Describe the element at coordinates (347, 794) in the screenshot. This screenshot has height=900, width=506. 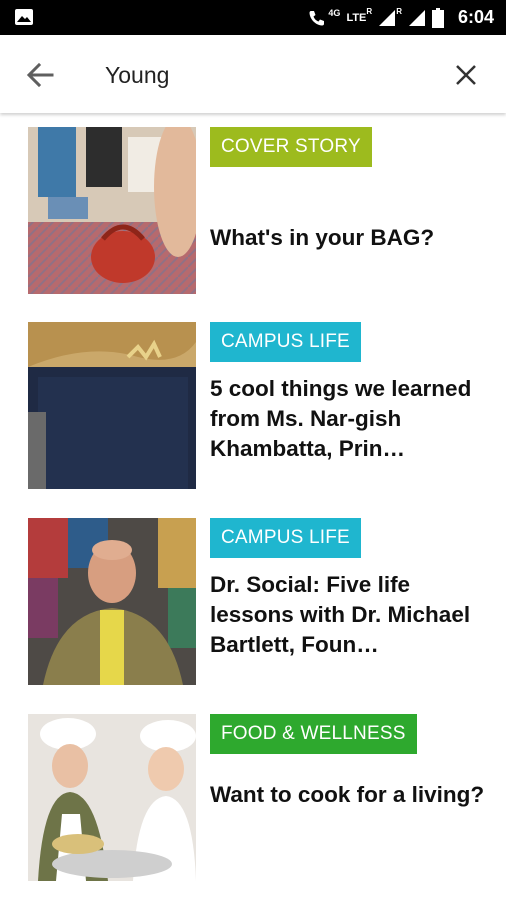
I see `article-title: Want to cook for a living?` at that location.